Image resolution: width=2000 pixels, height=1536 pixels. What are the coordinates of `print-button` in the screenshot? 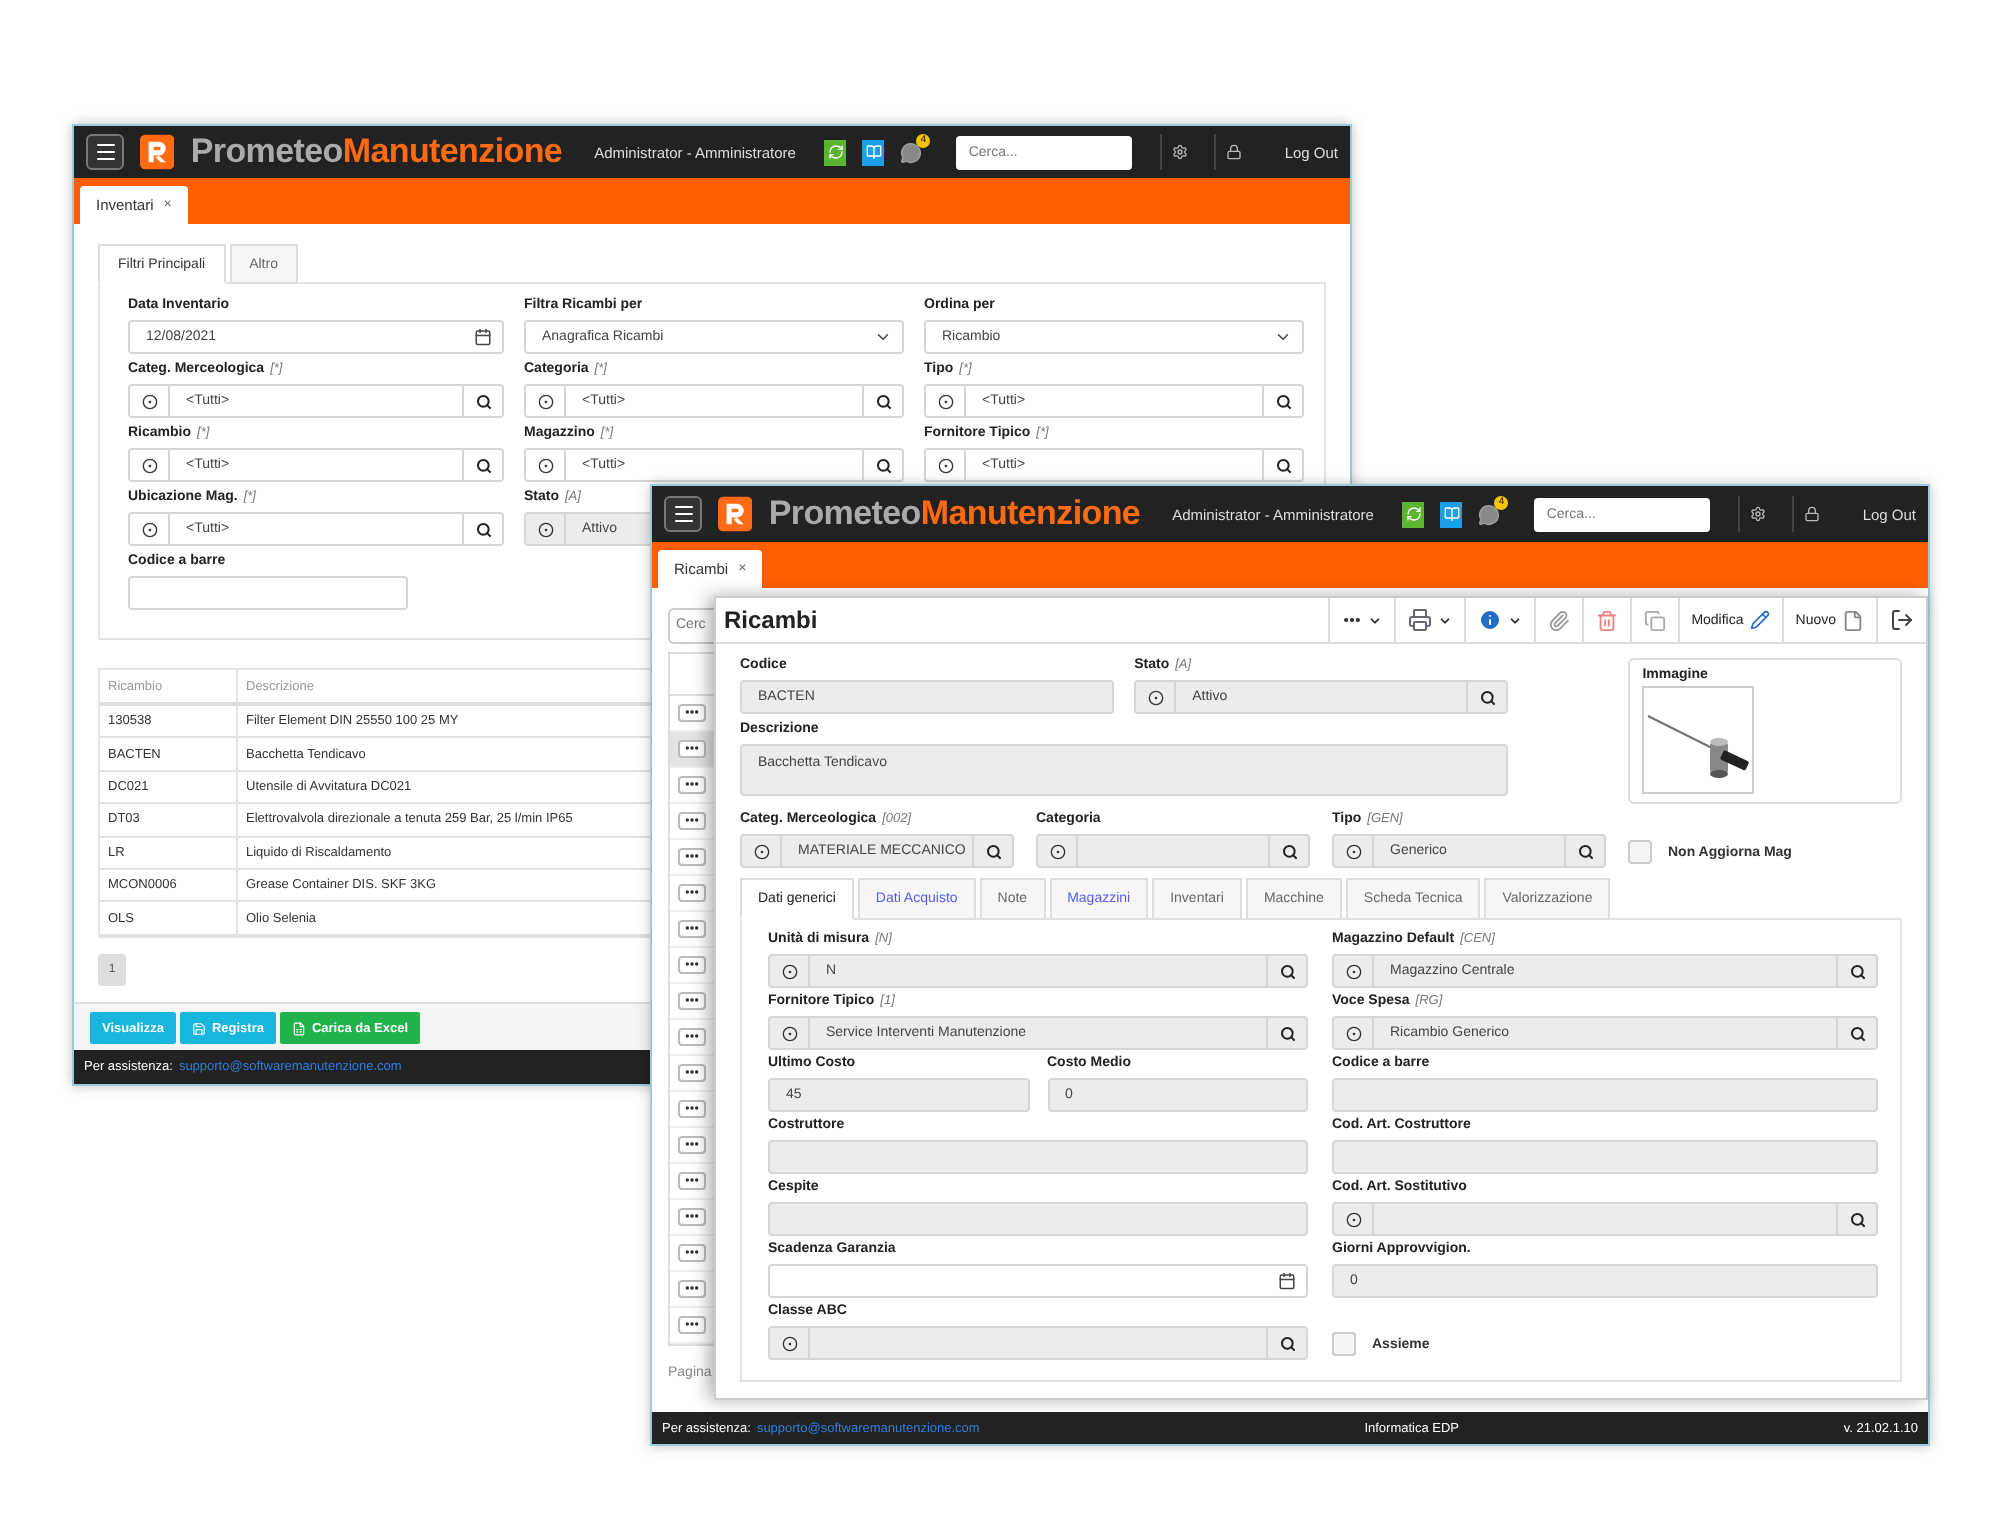 It's located at (1428, 620).